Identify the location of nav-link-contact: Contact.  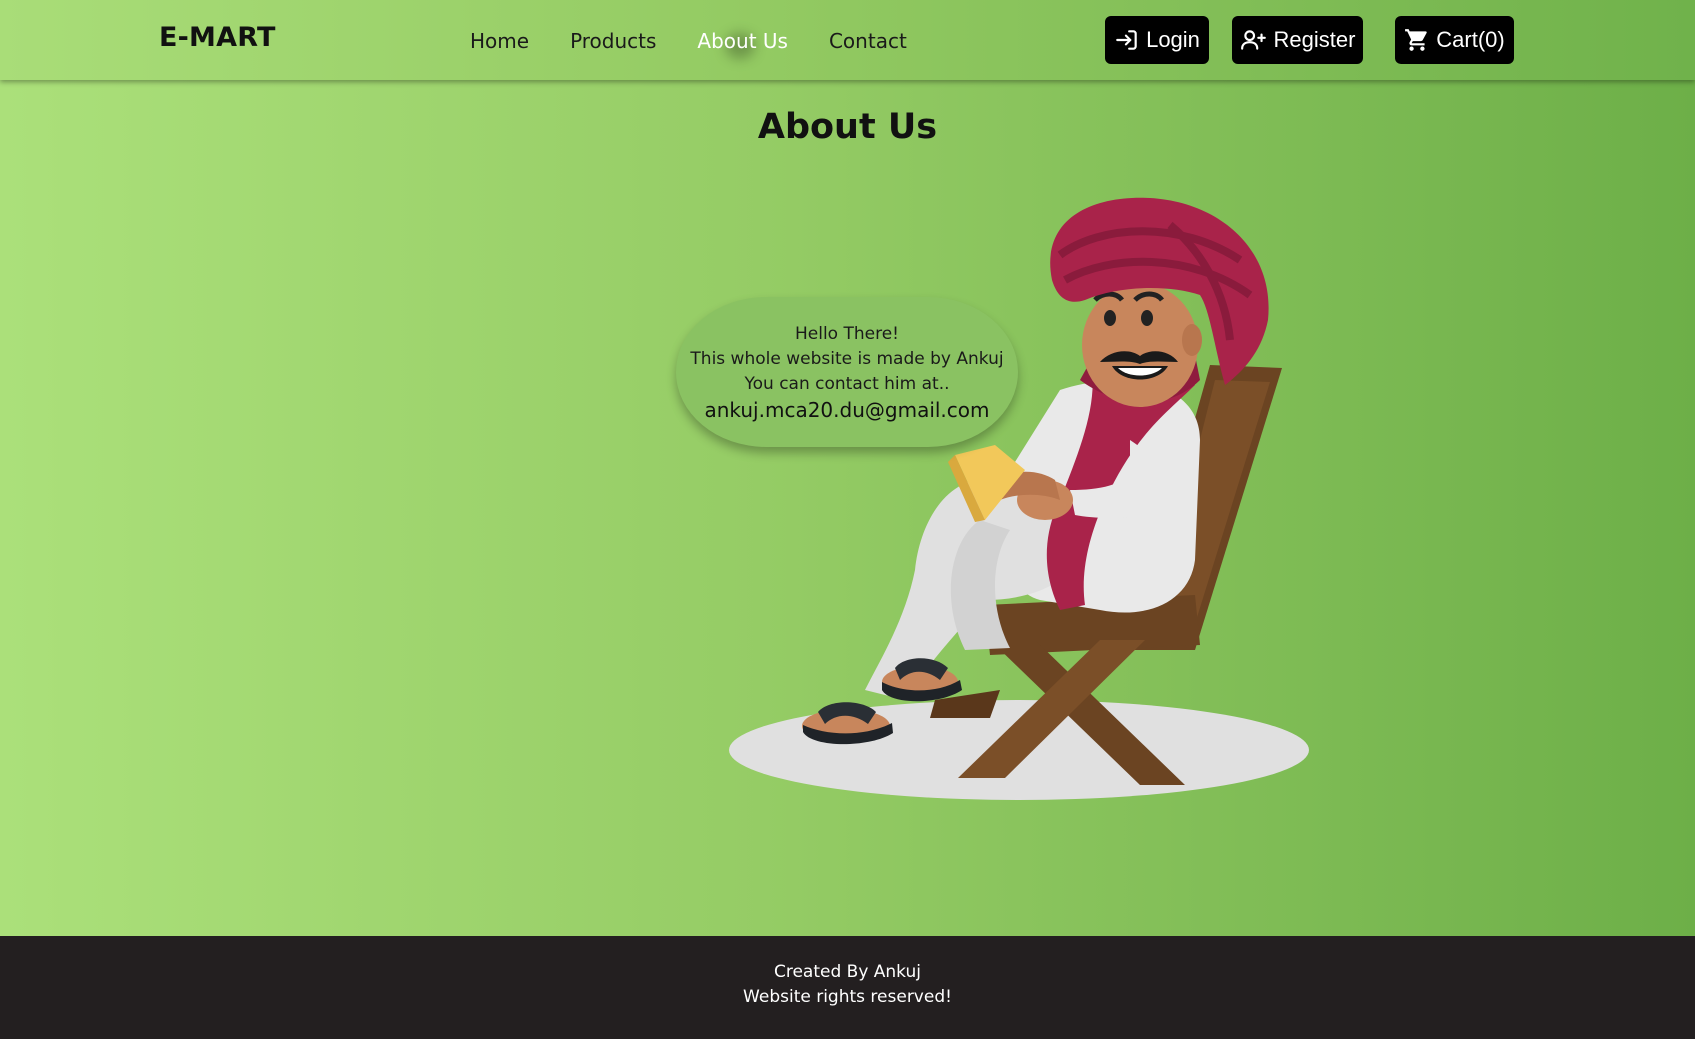
(868, 41).